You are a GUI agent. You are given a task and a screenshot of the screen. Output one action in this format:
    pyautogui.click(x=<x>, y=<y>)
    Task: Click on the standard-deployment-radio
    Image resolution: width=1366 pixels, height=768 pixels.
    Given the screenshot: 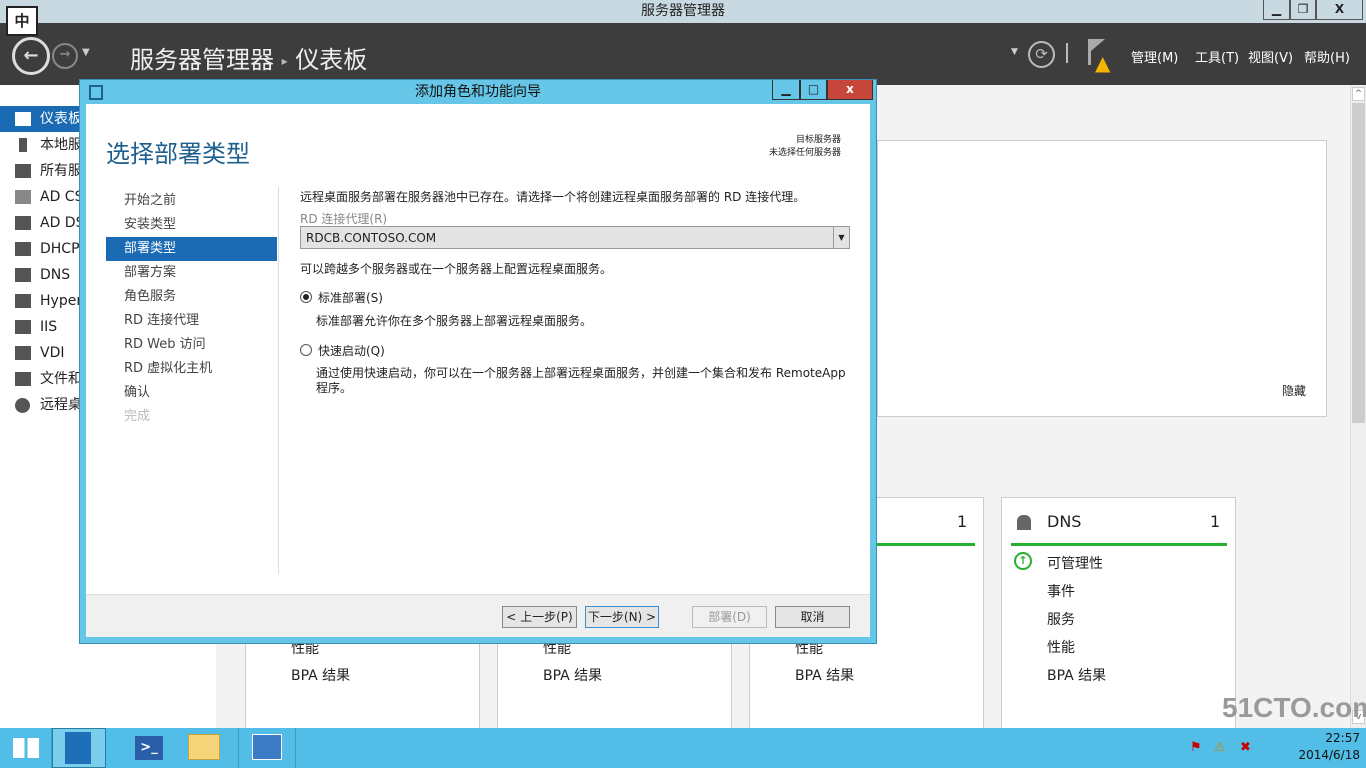 What is the action you would take?
    pyautogui.click(x=306, y=297)
    